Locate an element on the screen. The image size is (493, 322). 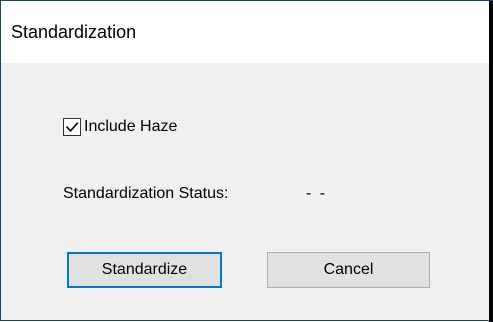
cancel-button: Cancel is located at coordinates (348, 270).